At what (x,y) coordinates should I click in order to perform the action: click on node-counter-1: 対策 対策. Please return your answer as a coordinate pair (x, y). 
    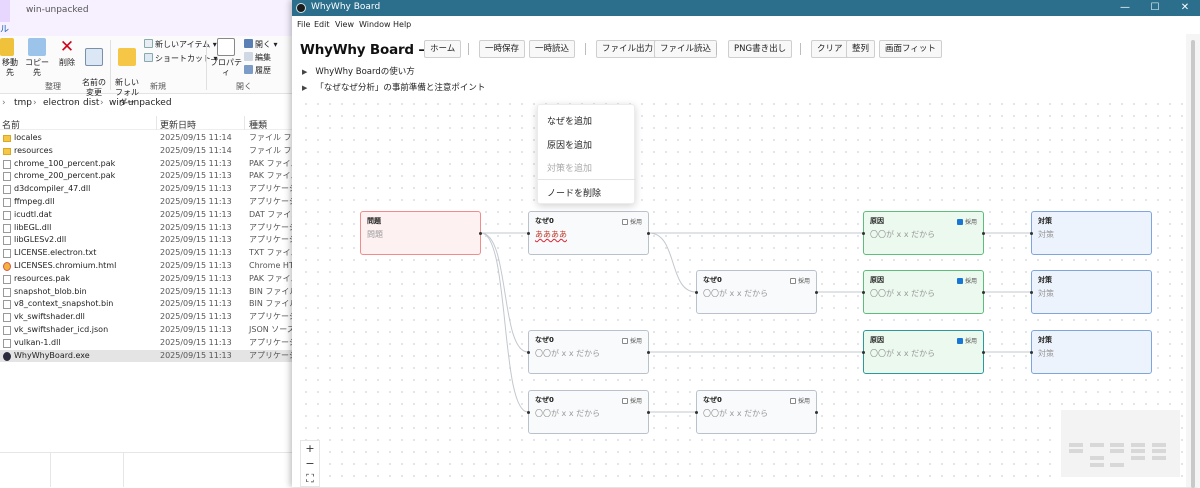
    Looking at the image, I should click on (1091, 233).